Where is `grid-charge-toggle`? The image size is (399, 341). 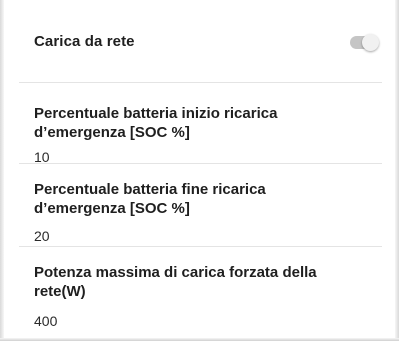 grid-charge-toggle is located at coordinates (363, 42).